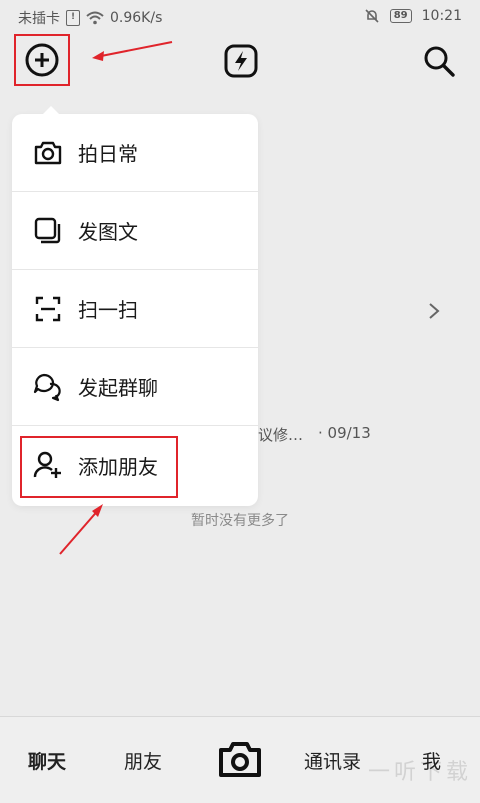 The height and width of the screenshot is (803, 480). I want to click on carrier-label: 未插卡, so click(39, 19).